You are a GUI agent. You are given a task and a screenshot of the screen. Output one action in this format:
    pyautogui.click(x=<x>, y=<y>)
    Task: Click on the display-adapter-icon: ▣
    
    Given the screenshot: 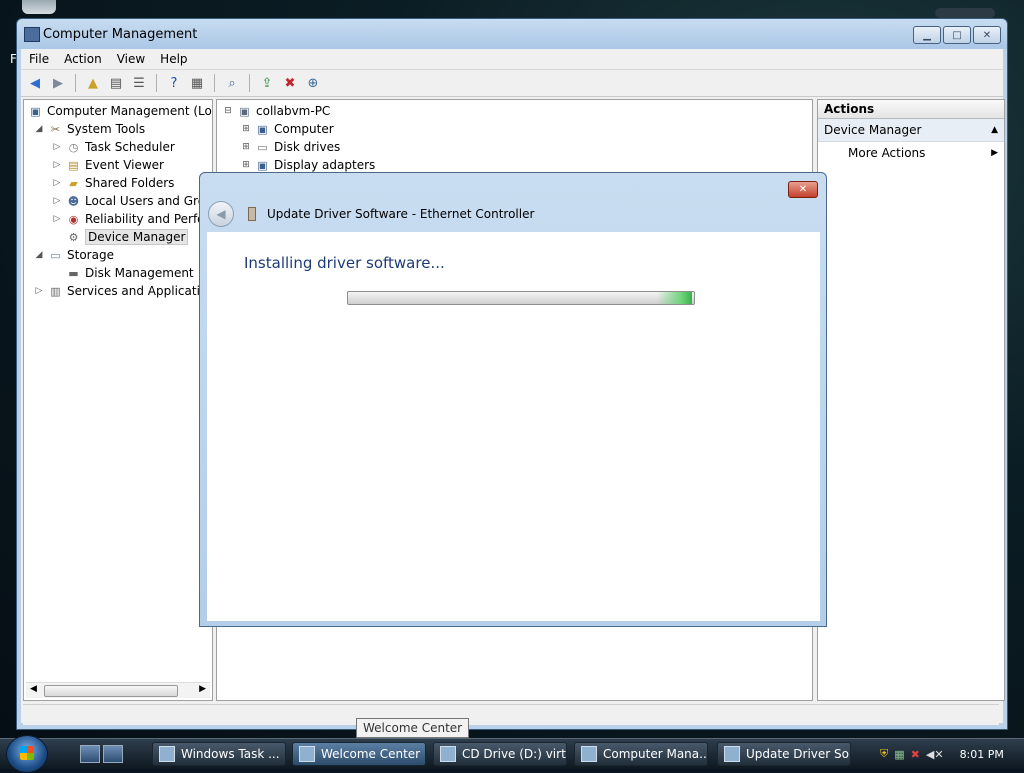 What is the action you would take?
    pyautogui.click(x=262, y=165)
    